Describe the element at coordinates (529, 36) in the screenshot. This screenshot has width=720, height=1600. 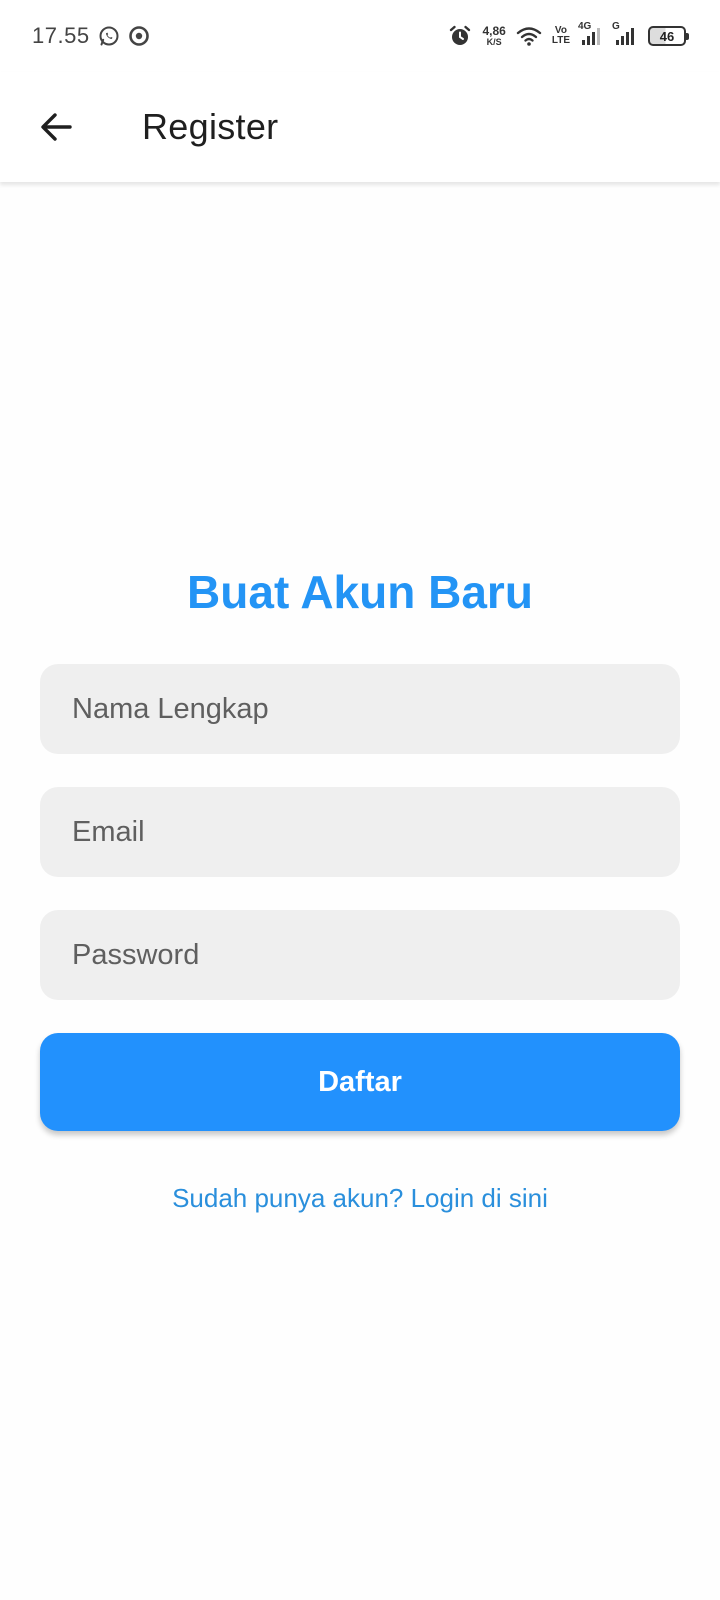
I see `wifi-icon` at that location.